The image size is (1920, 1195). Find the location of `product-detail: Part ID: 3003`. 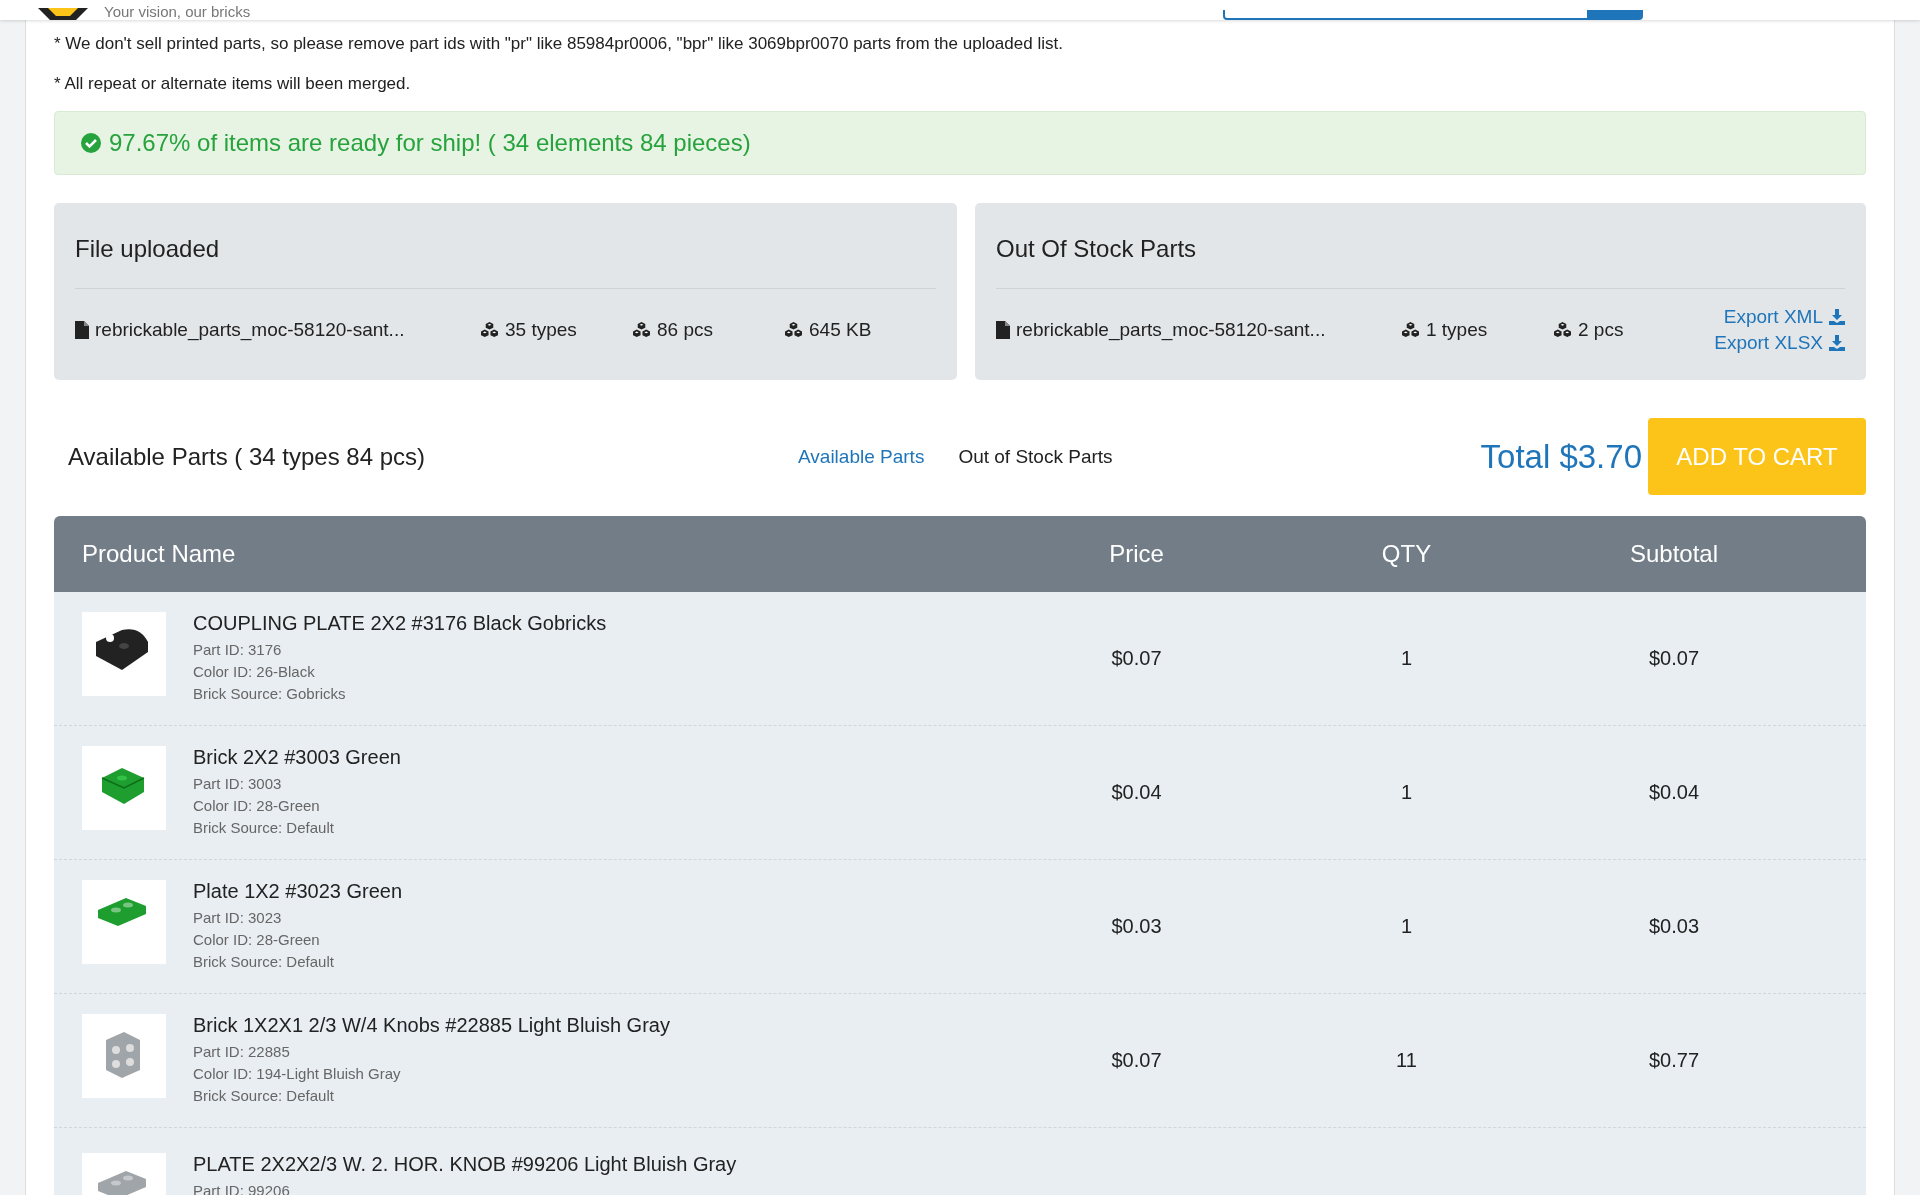

product-detail: Part ID: 3003 is located at coordinates (238, 784).